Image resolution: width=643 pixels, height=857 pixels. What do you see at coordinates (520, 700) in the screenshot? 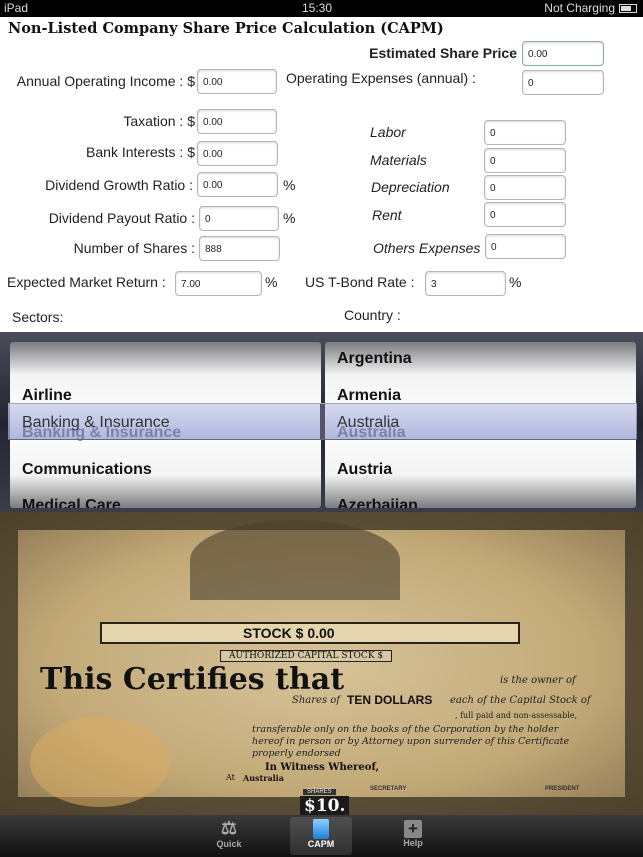
I see `each-text: each of the Capital Stock of` at bounding box center [520, 700].